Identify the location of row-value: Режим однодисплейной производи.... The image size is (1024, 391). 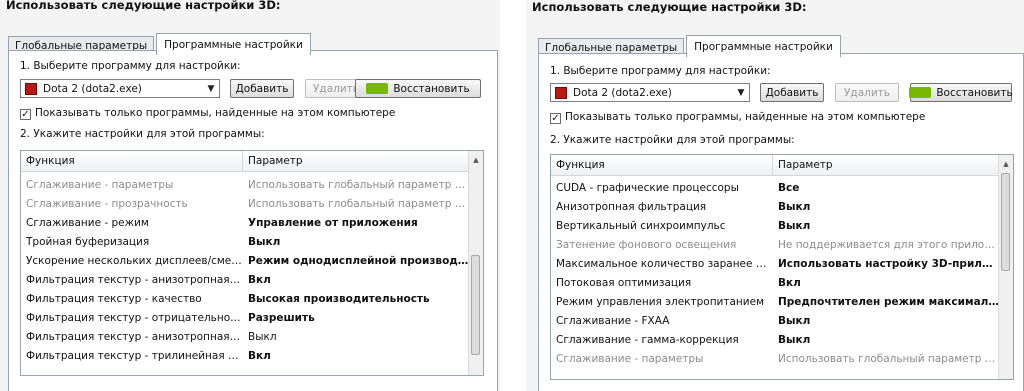
(358, 260).